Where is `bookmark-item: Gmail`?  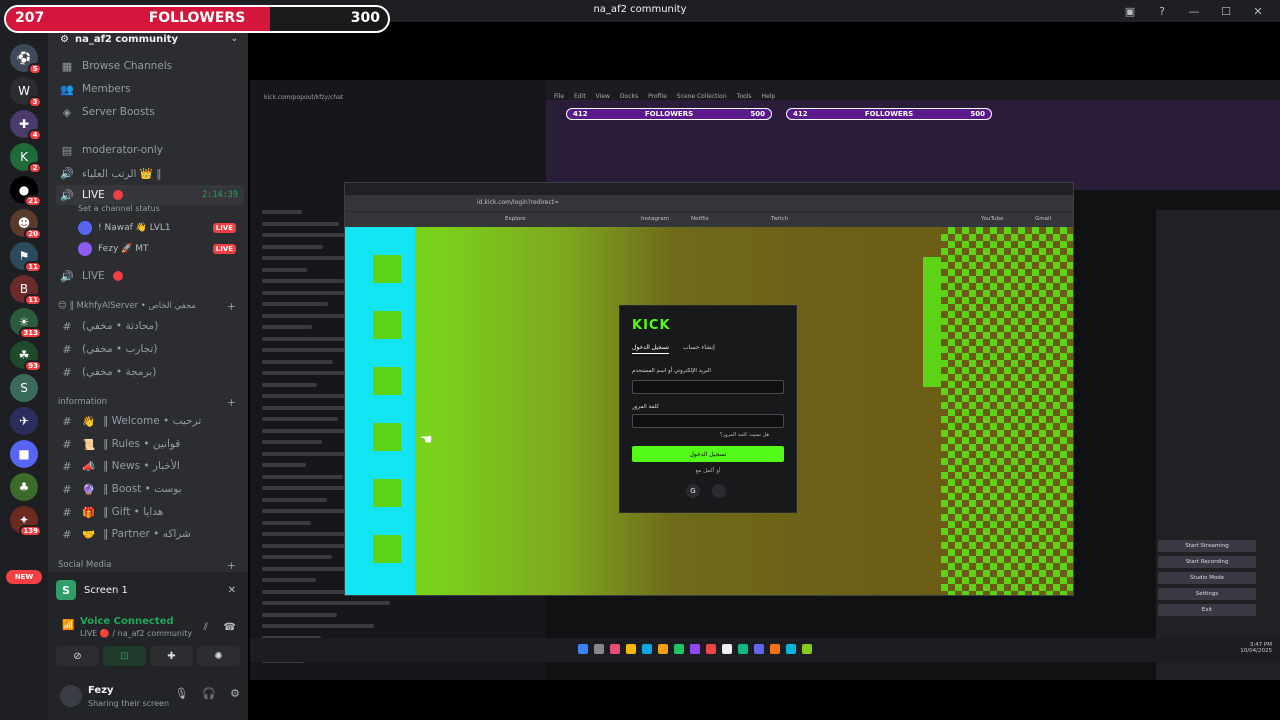
bookmark-item: Gmail is located at coordinates (1043, 219).